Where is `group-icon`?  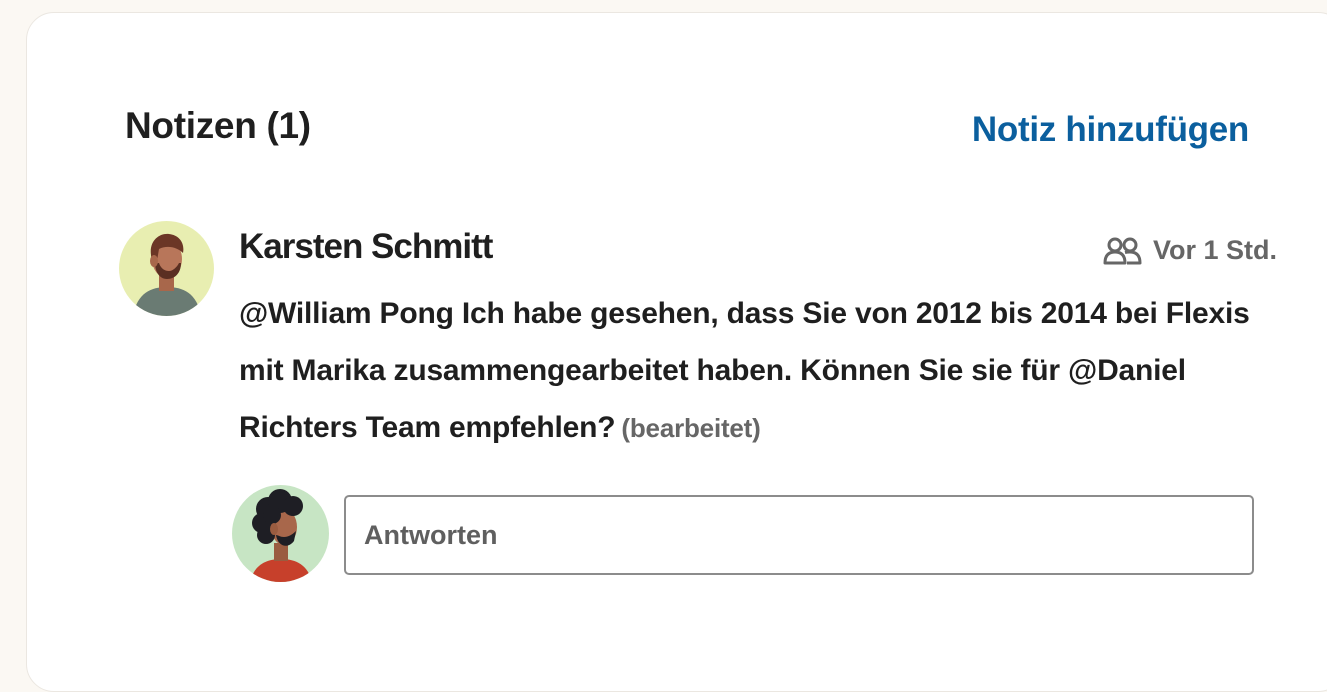
group-icon is located at coordinates (1123, 251).